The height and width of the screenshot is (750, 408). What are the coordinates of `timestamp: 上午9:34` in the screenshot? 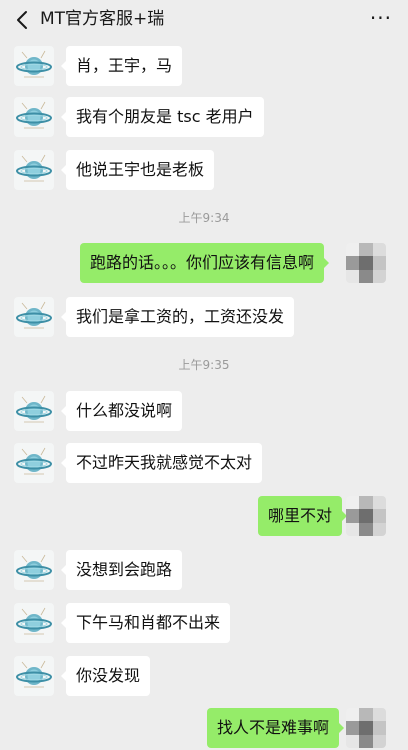 It's located at (204, 218).